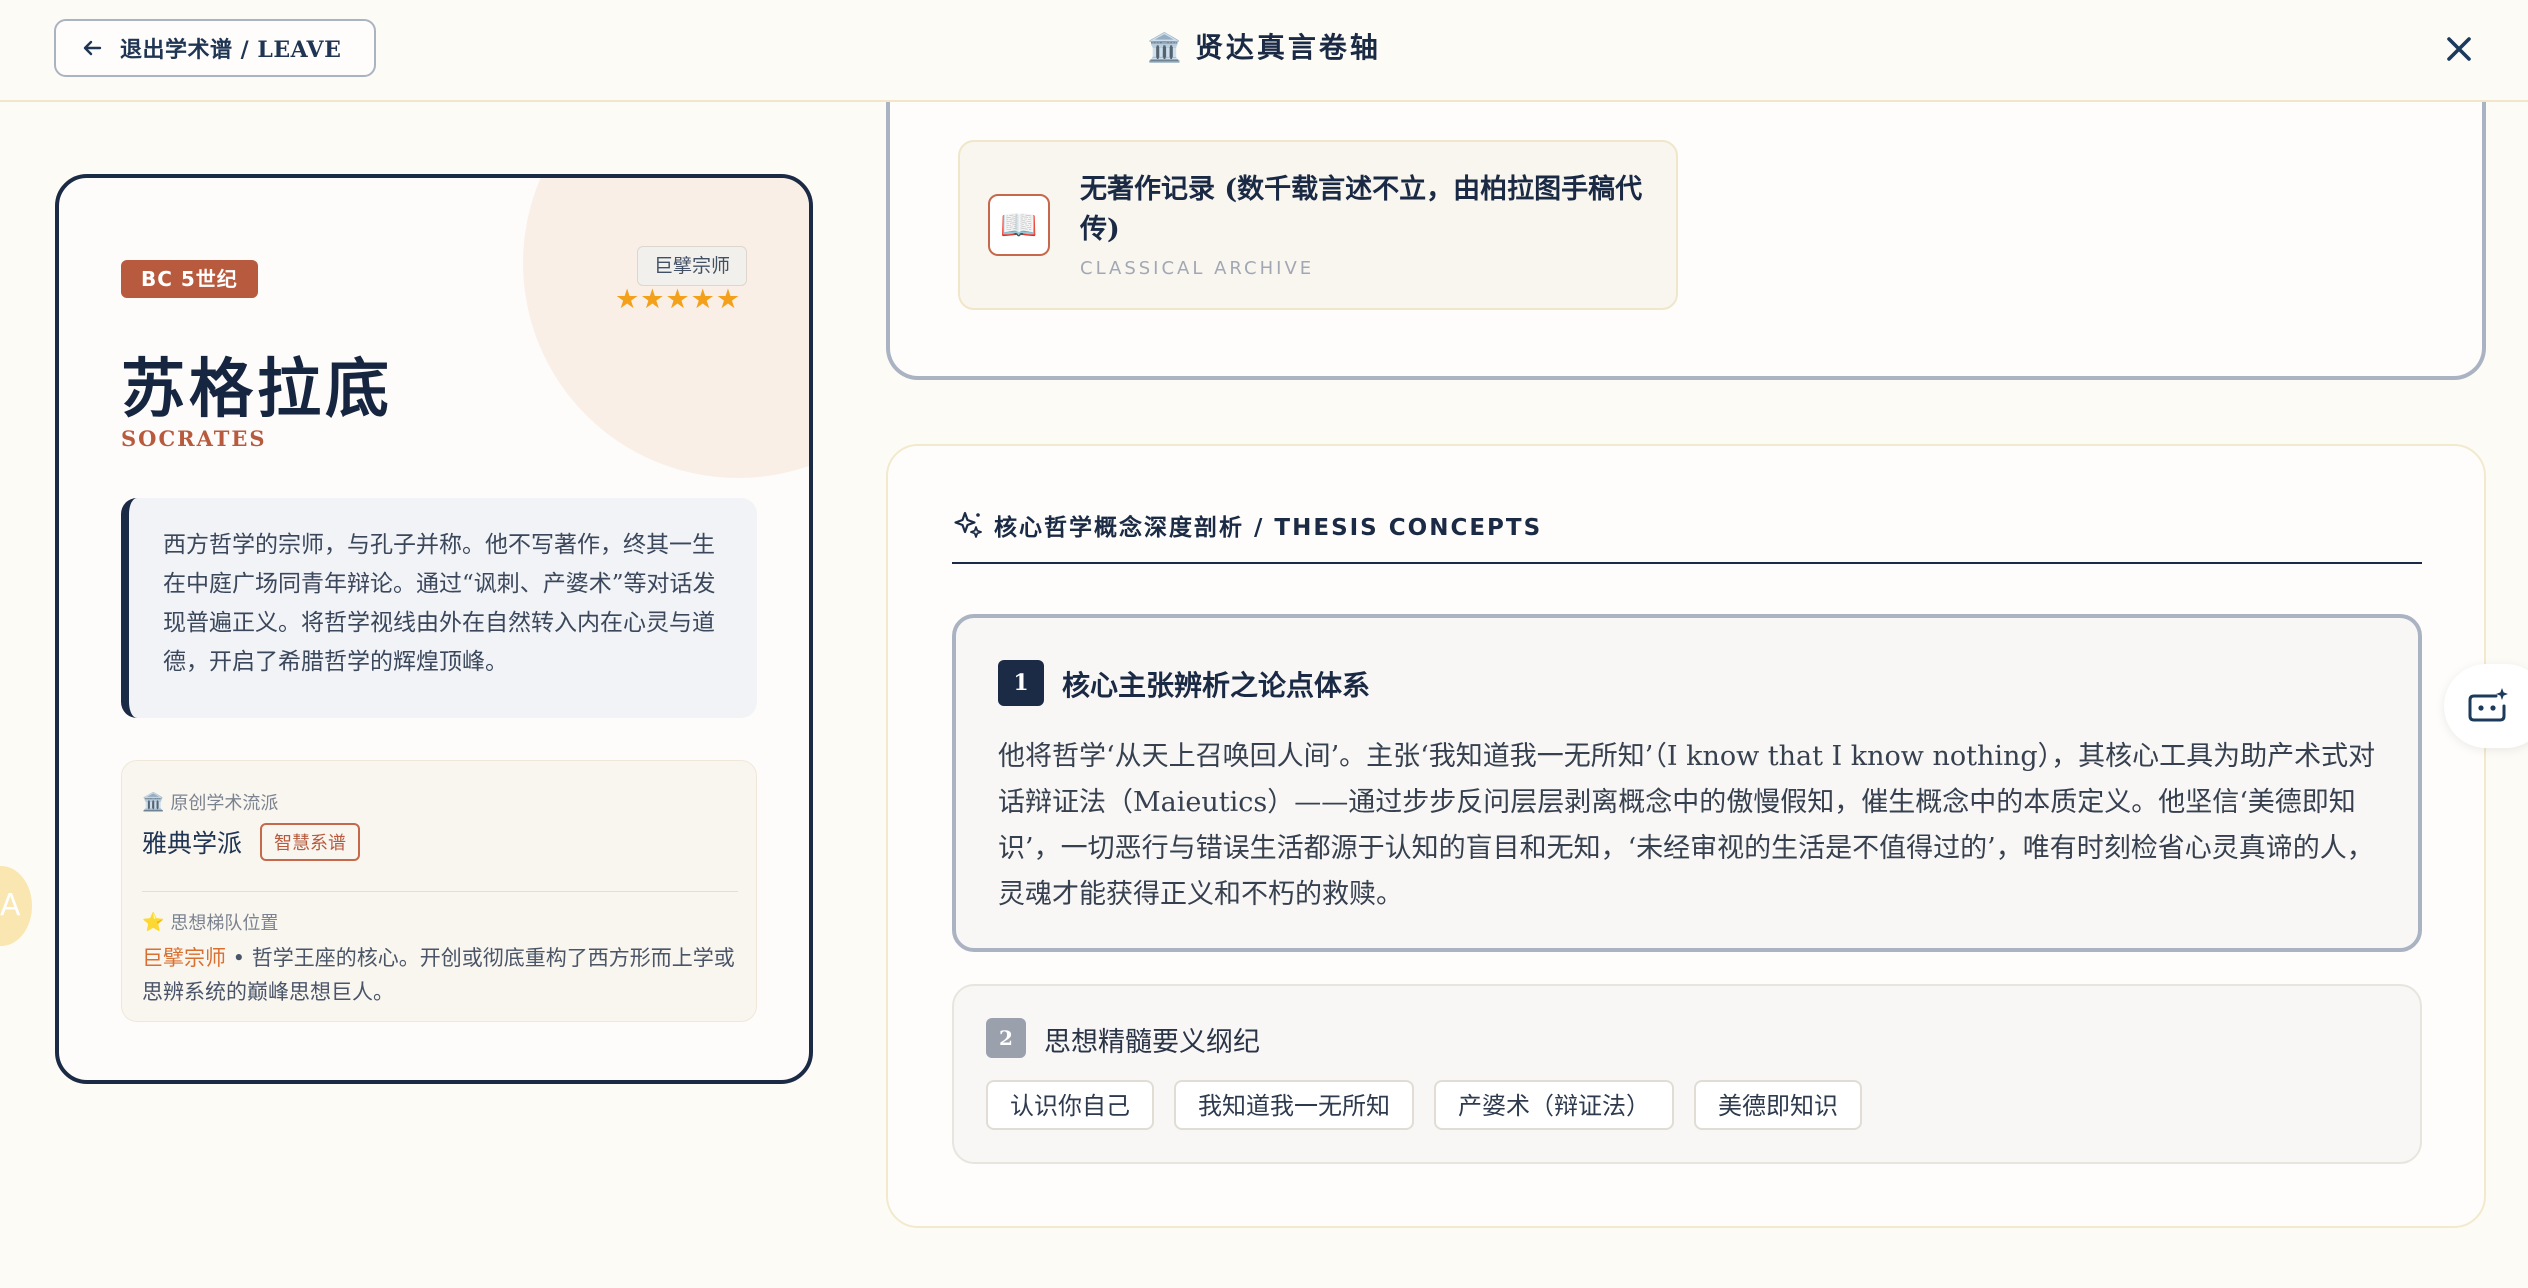 Image resolution: width=2528 pixels, height=1288 pixels. Describe the element at coordinates (194, 438) in the screenshot. I see `philosopher-name-en: SOCRATES` at that location.